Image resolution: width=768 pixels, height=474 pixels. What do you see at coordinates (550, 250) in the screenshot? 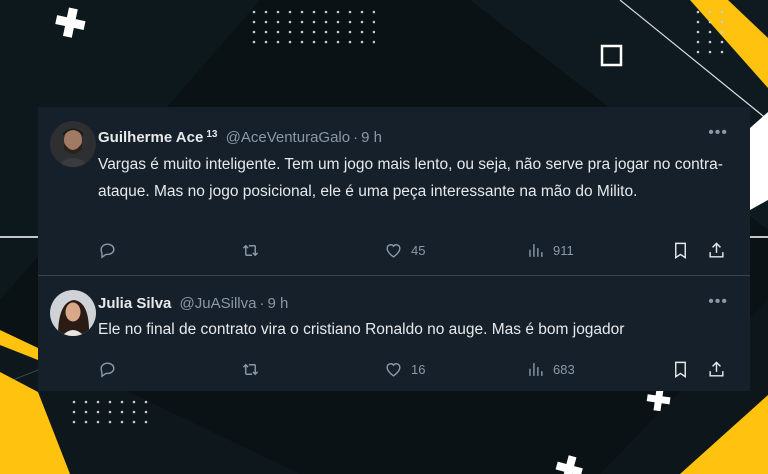
I see `views-button: 911` at bounding box center [550, 250].